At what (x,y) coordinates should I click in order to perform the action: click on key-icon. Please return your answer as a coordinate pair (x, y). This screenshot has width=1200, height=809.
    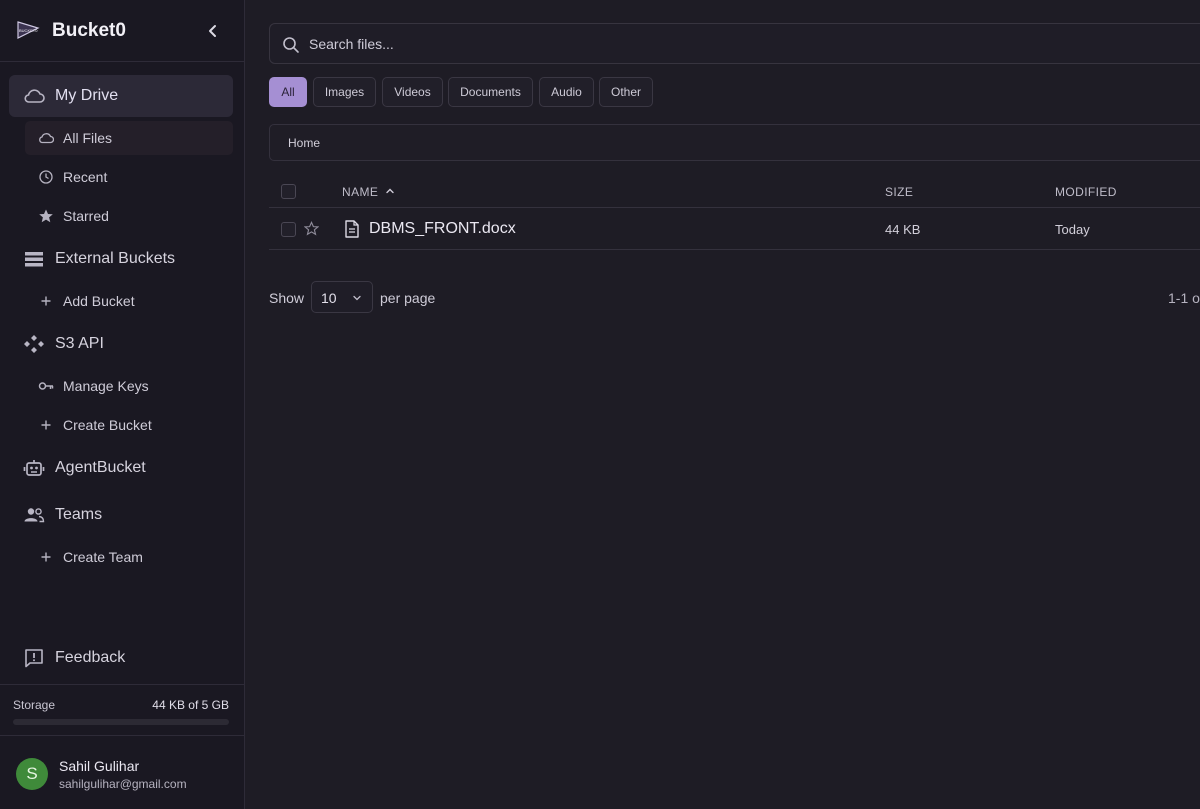
    Looking at the image, I should click on (46, 386).